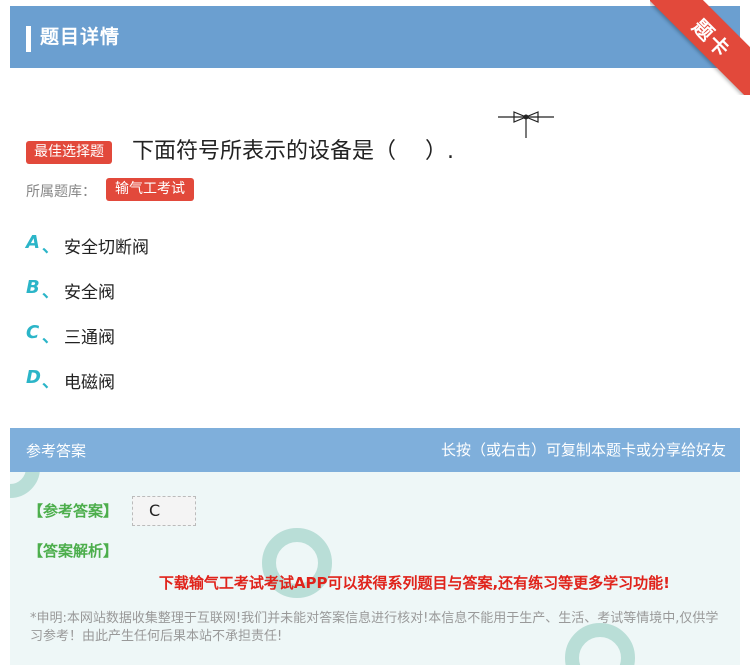  I want to click on option-letter: D, so click(33, 377).